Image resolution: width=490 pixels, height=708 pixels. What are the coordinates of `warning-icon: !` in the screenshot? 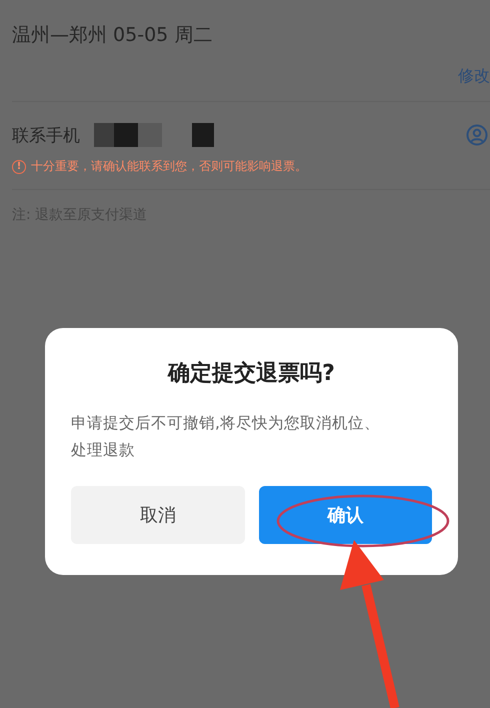 It's located at (19, 167).